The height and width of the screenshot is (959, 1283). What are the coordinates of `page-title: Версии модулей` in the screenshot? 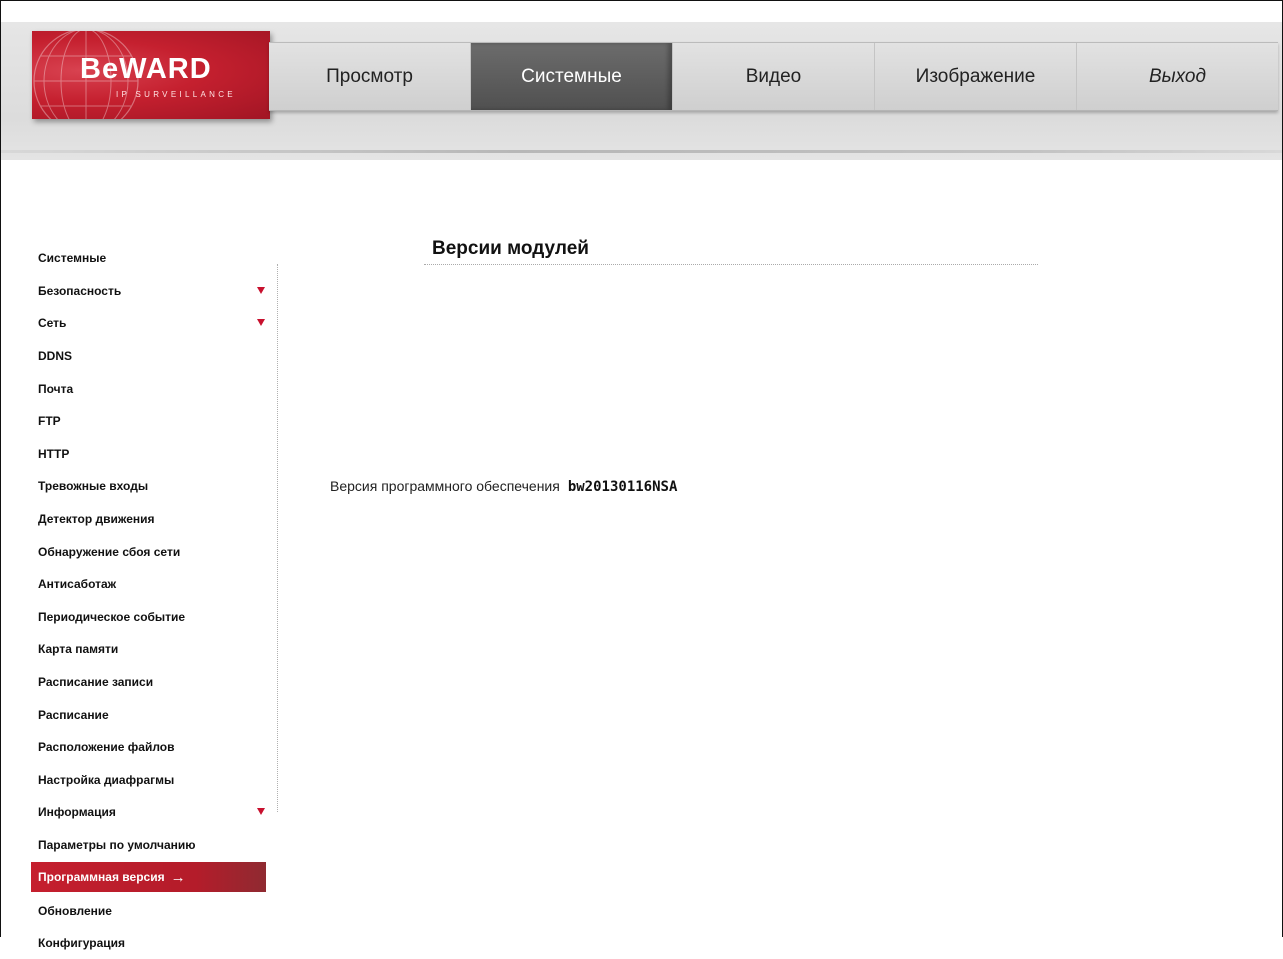 It's located at (510, 248).